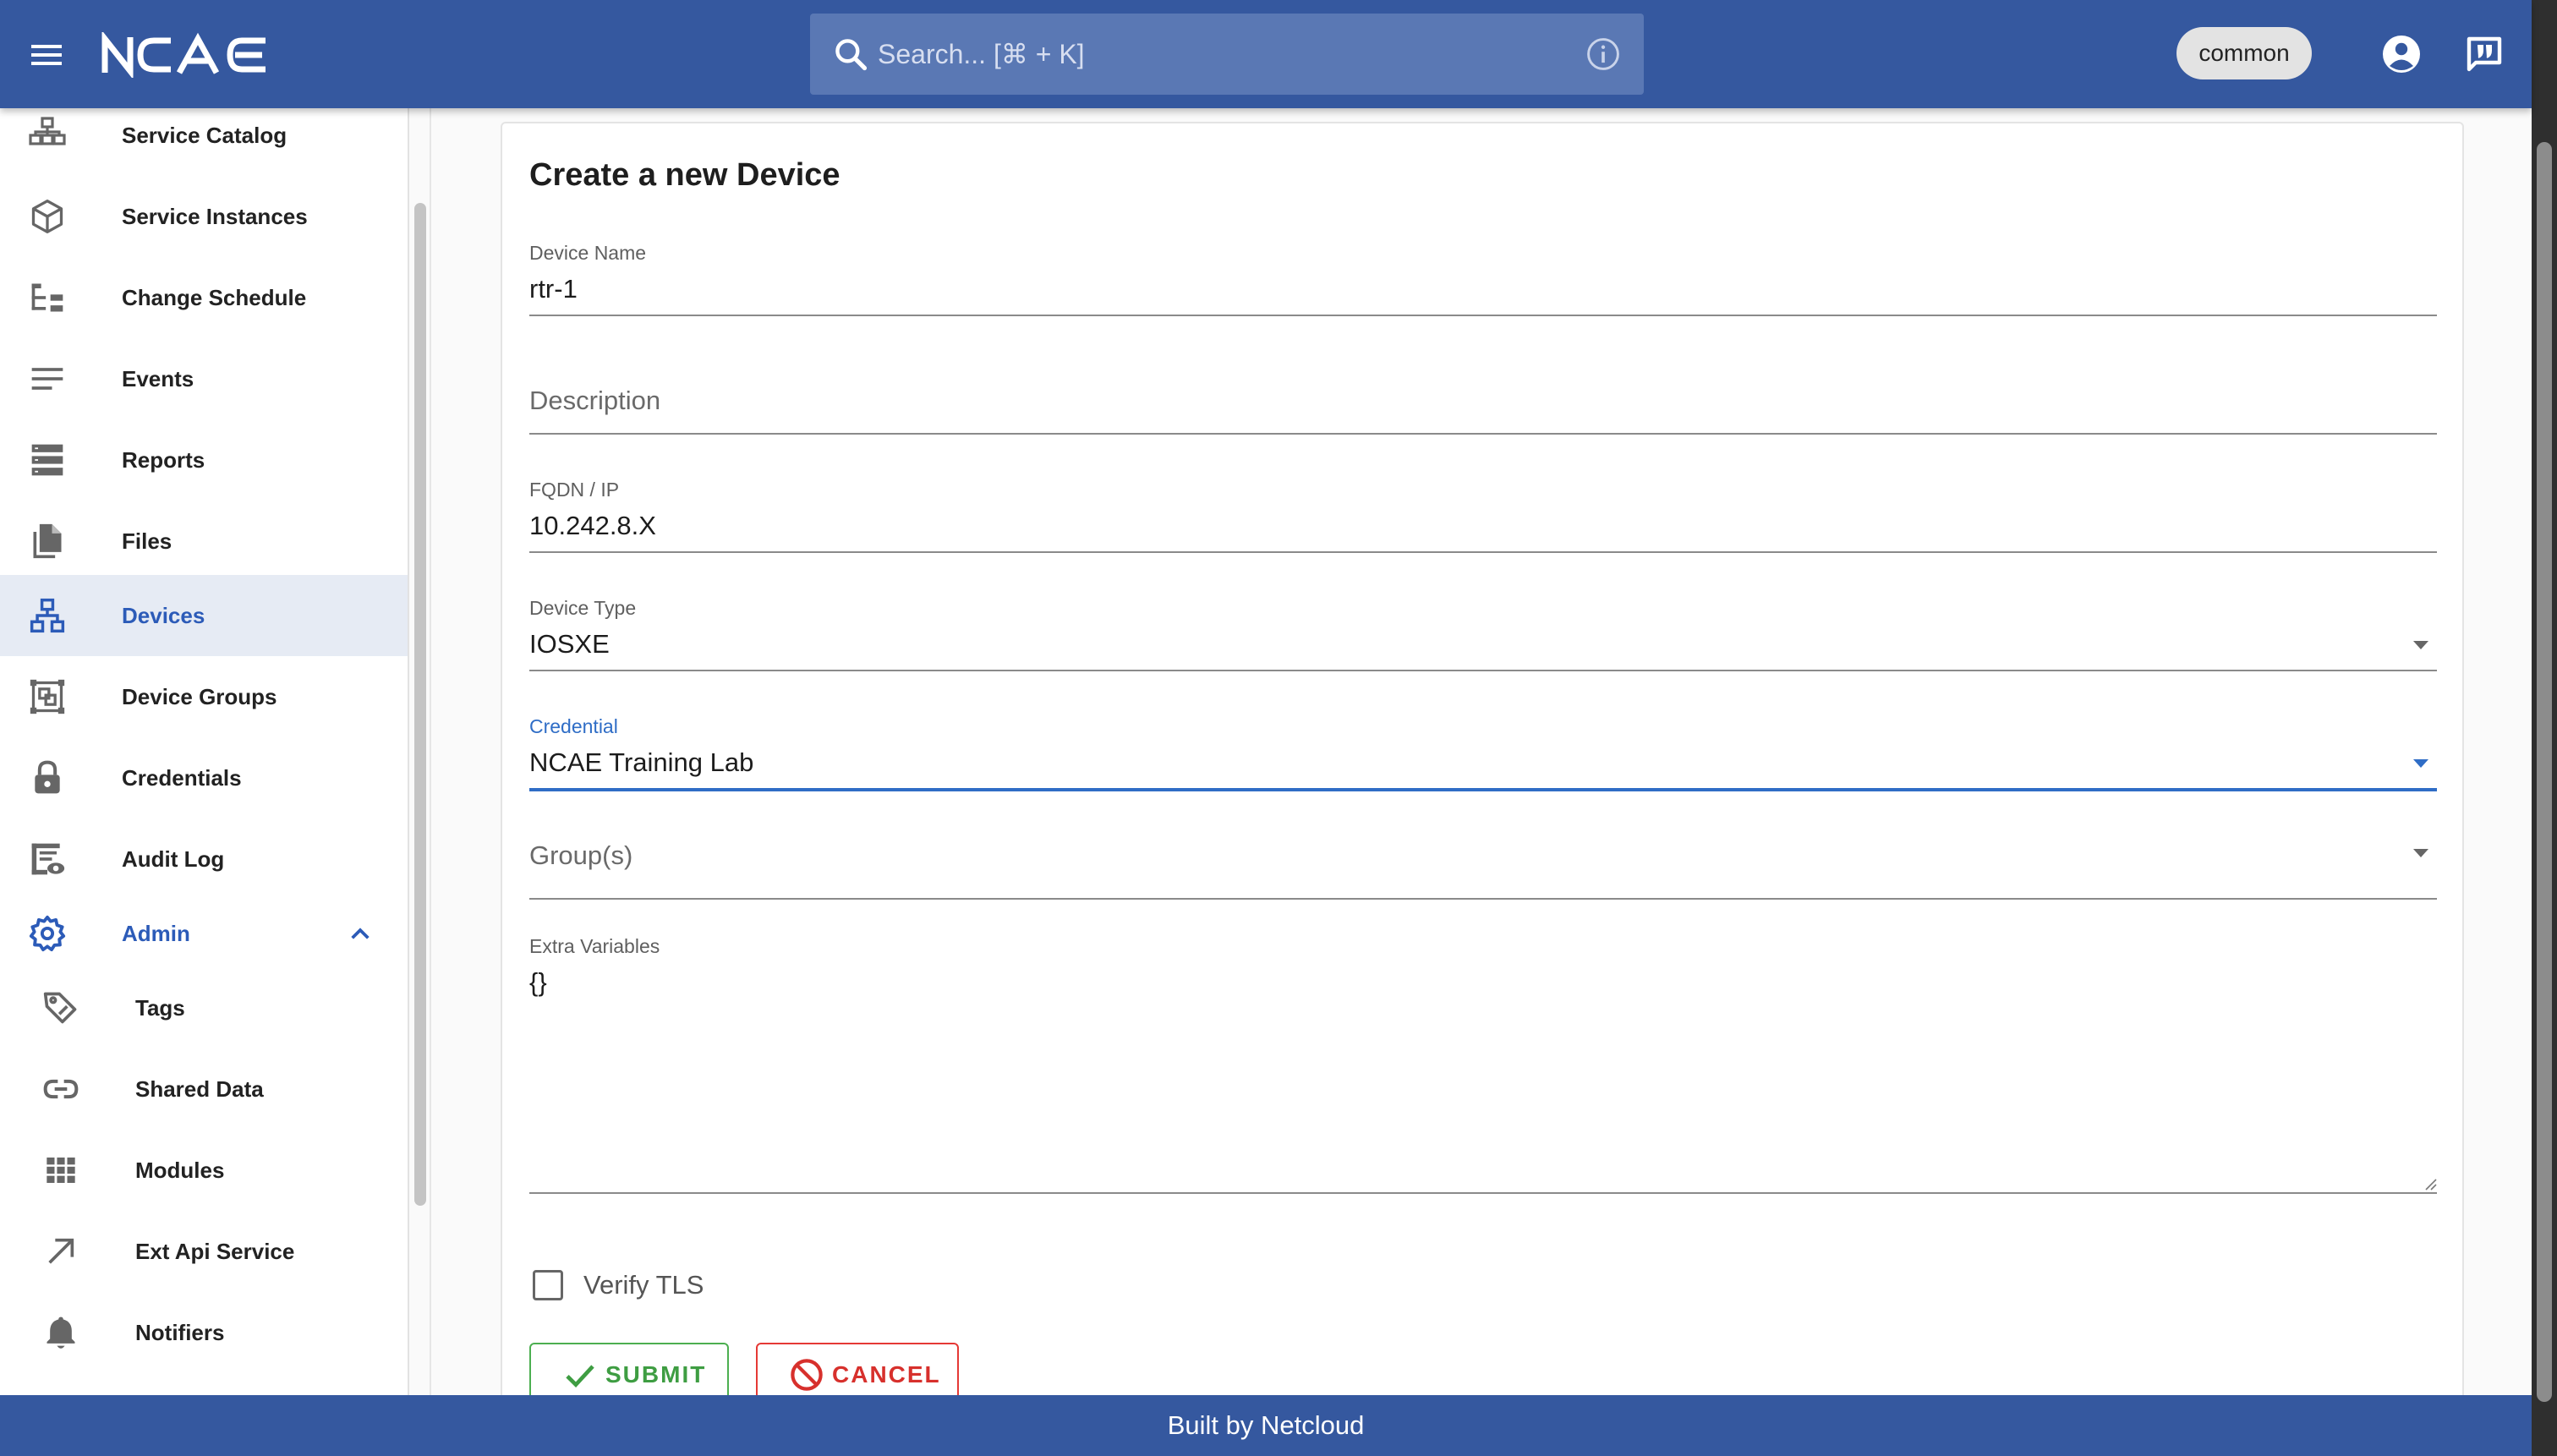 The height and width of the screenshot is (1456, 2557). What do you see at coordinates (1483, 752) in the screenshot?
I see `credential-select: Credential NCAE Training Lab` at bounding box center [1483, 752].